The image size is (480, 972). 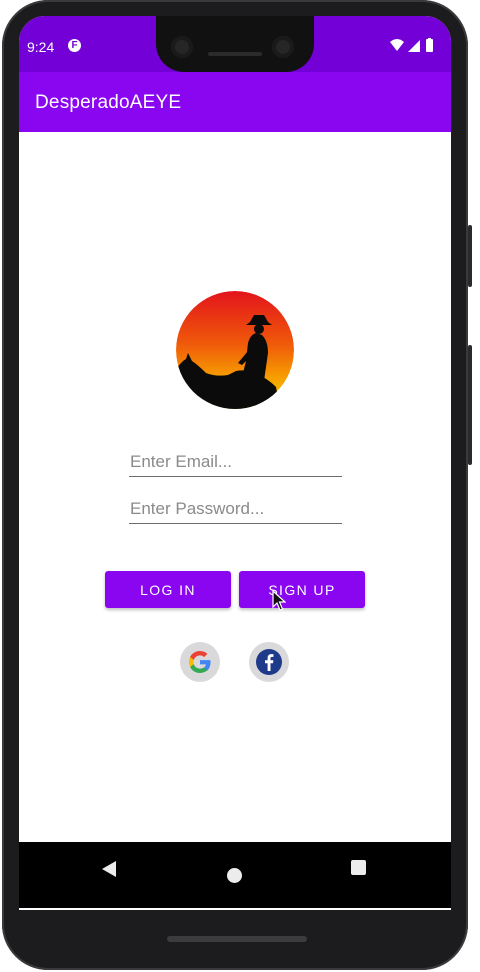 I want to click on email-input, so click(x=235, y=464).